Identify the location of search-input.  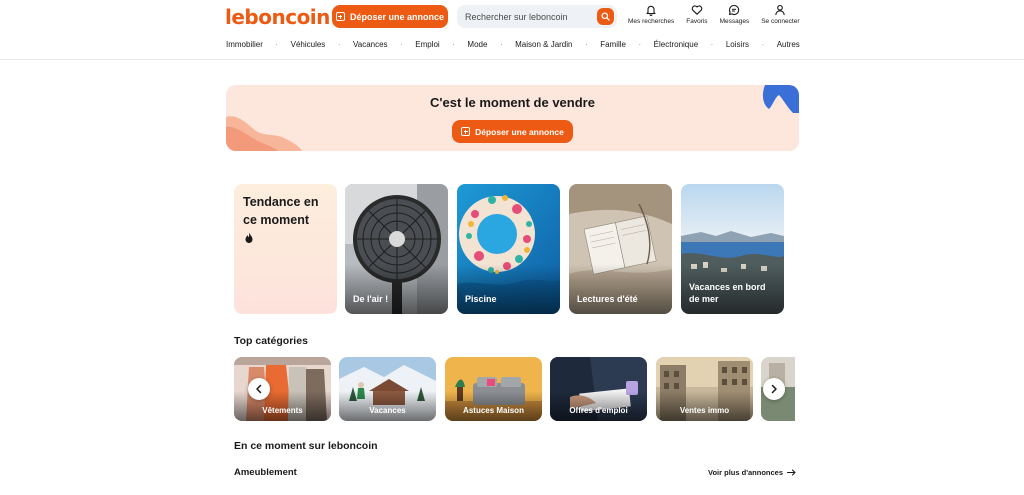
(529, 16).